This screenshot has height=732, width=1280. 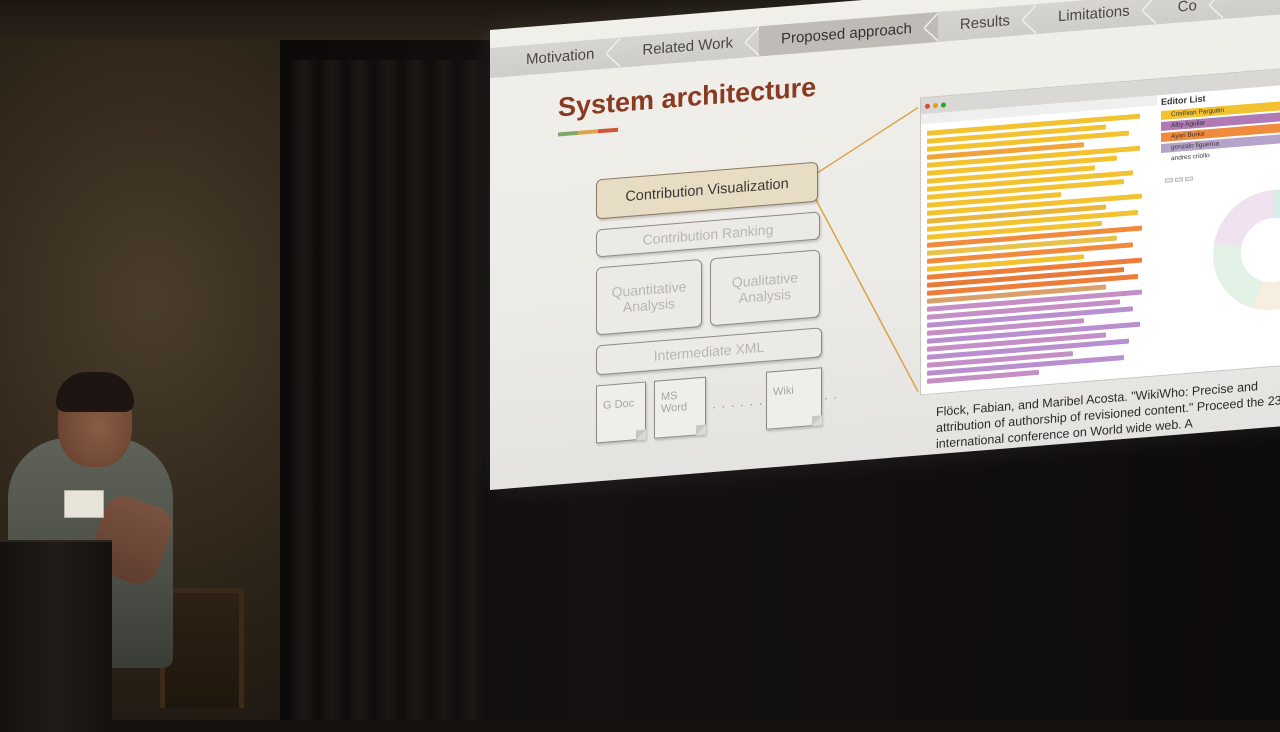 What do you see at coordinates (95, 392) in the screenshot?
I see `presenter-hair` at bounding box center [95, 392].